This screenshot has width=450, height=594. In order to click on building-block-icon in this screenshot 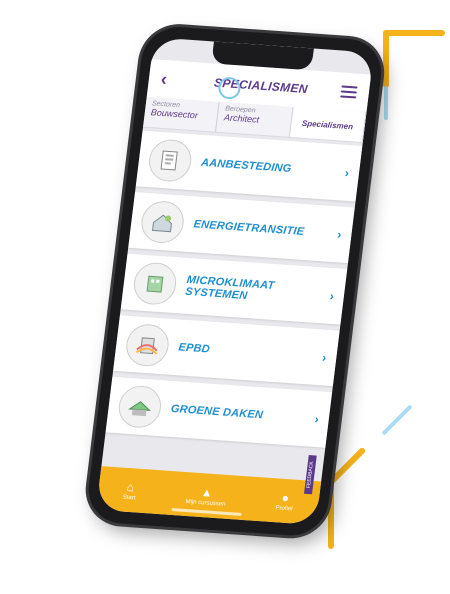, I will do `click(155, 283)`.